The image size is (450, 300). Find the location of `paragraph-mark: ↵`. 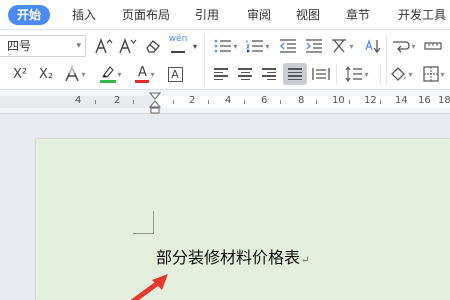

paragraph-mark: ↵ is located at coordinates (305, 260).